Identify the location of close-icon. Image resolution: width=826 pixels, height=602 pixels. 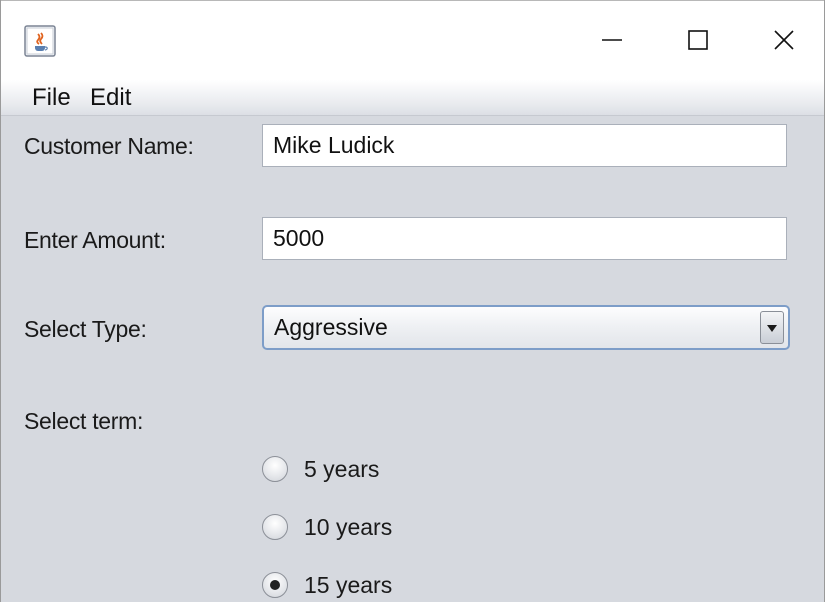
(784, 40).